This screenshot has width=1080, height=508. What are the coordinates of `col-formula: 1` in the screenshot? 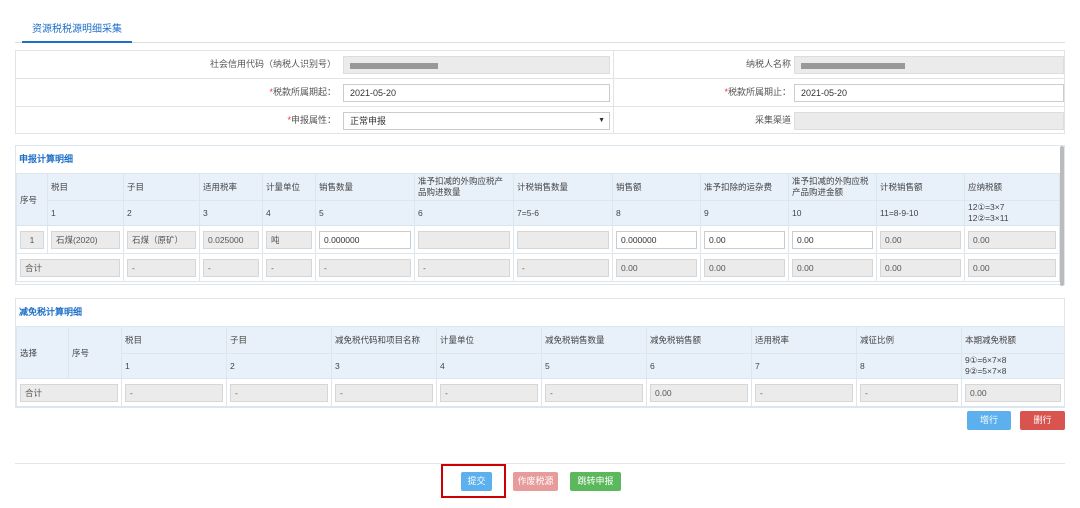 It's located at (174, 366).